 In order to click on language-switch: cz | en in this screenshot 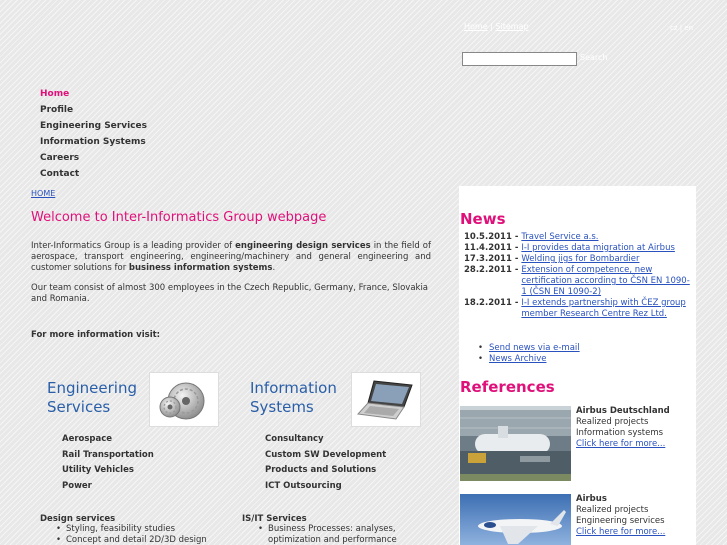, I will do `click(681, 28)`.